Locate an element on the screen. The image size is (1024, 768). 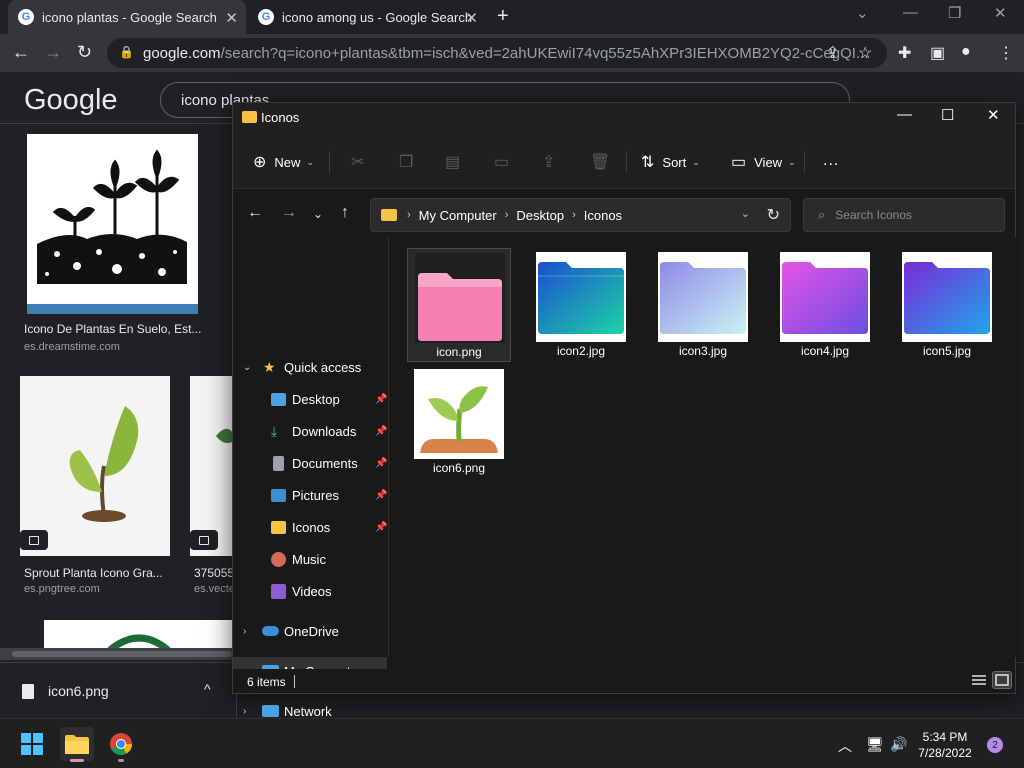
bookmark-star-icon: ☆ is located at coordinates (865, 53).